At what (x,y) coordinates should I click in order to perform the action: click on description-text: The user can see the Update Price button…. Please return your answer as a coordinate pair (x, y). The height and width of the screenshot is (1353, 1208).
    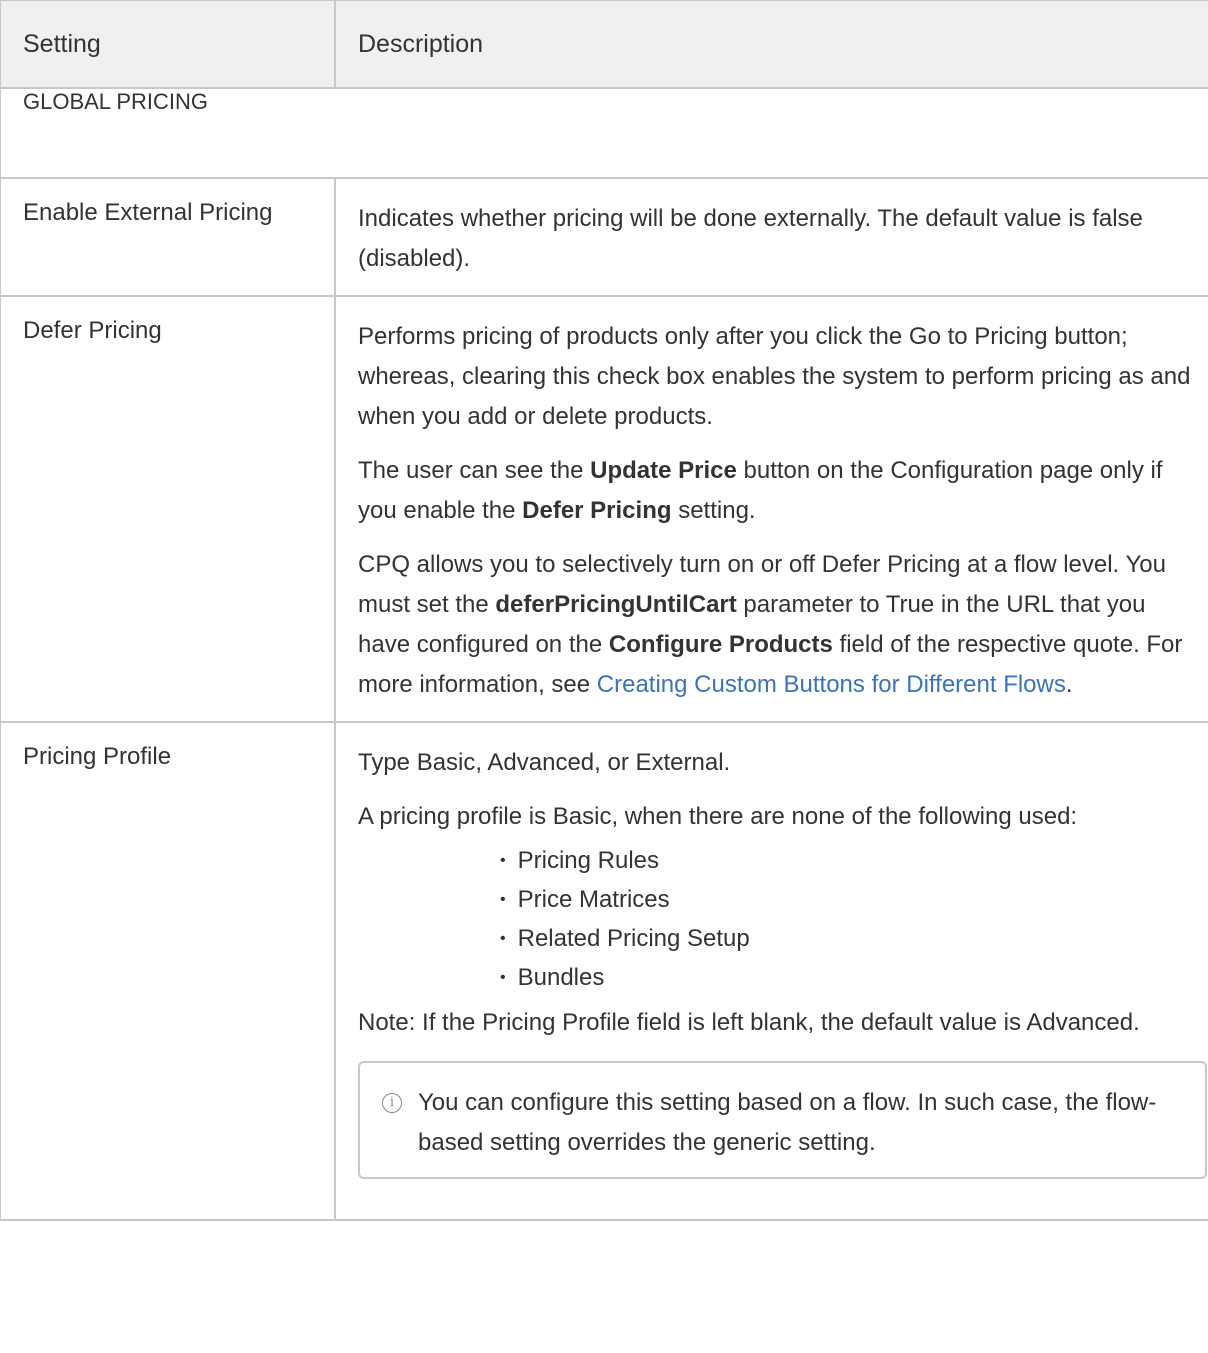
    Looking at the image, I should click on (776, 491).